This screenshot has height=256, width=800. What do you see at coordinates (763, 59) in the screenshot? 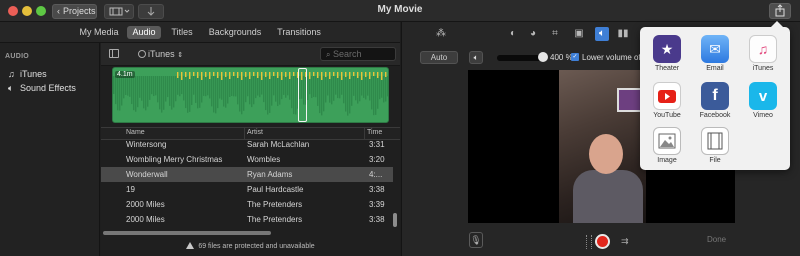
I see `share-itunes-button: ♫ iTunes` at bounding box center [763, 59].